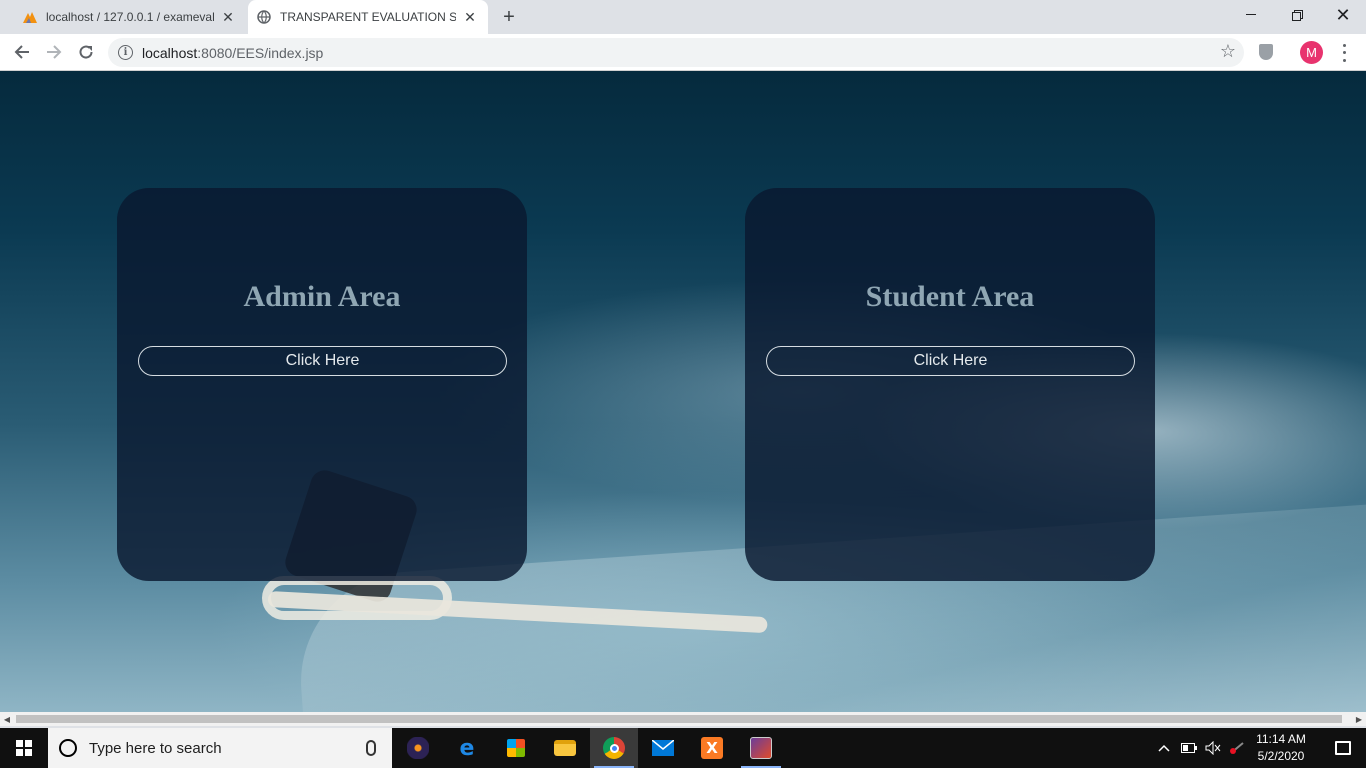  Describe the element at coordinates (371, 748) in the screenshot. I see `microphone-icon` at that location.